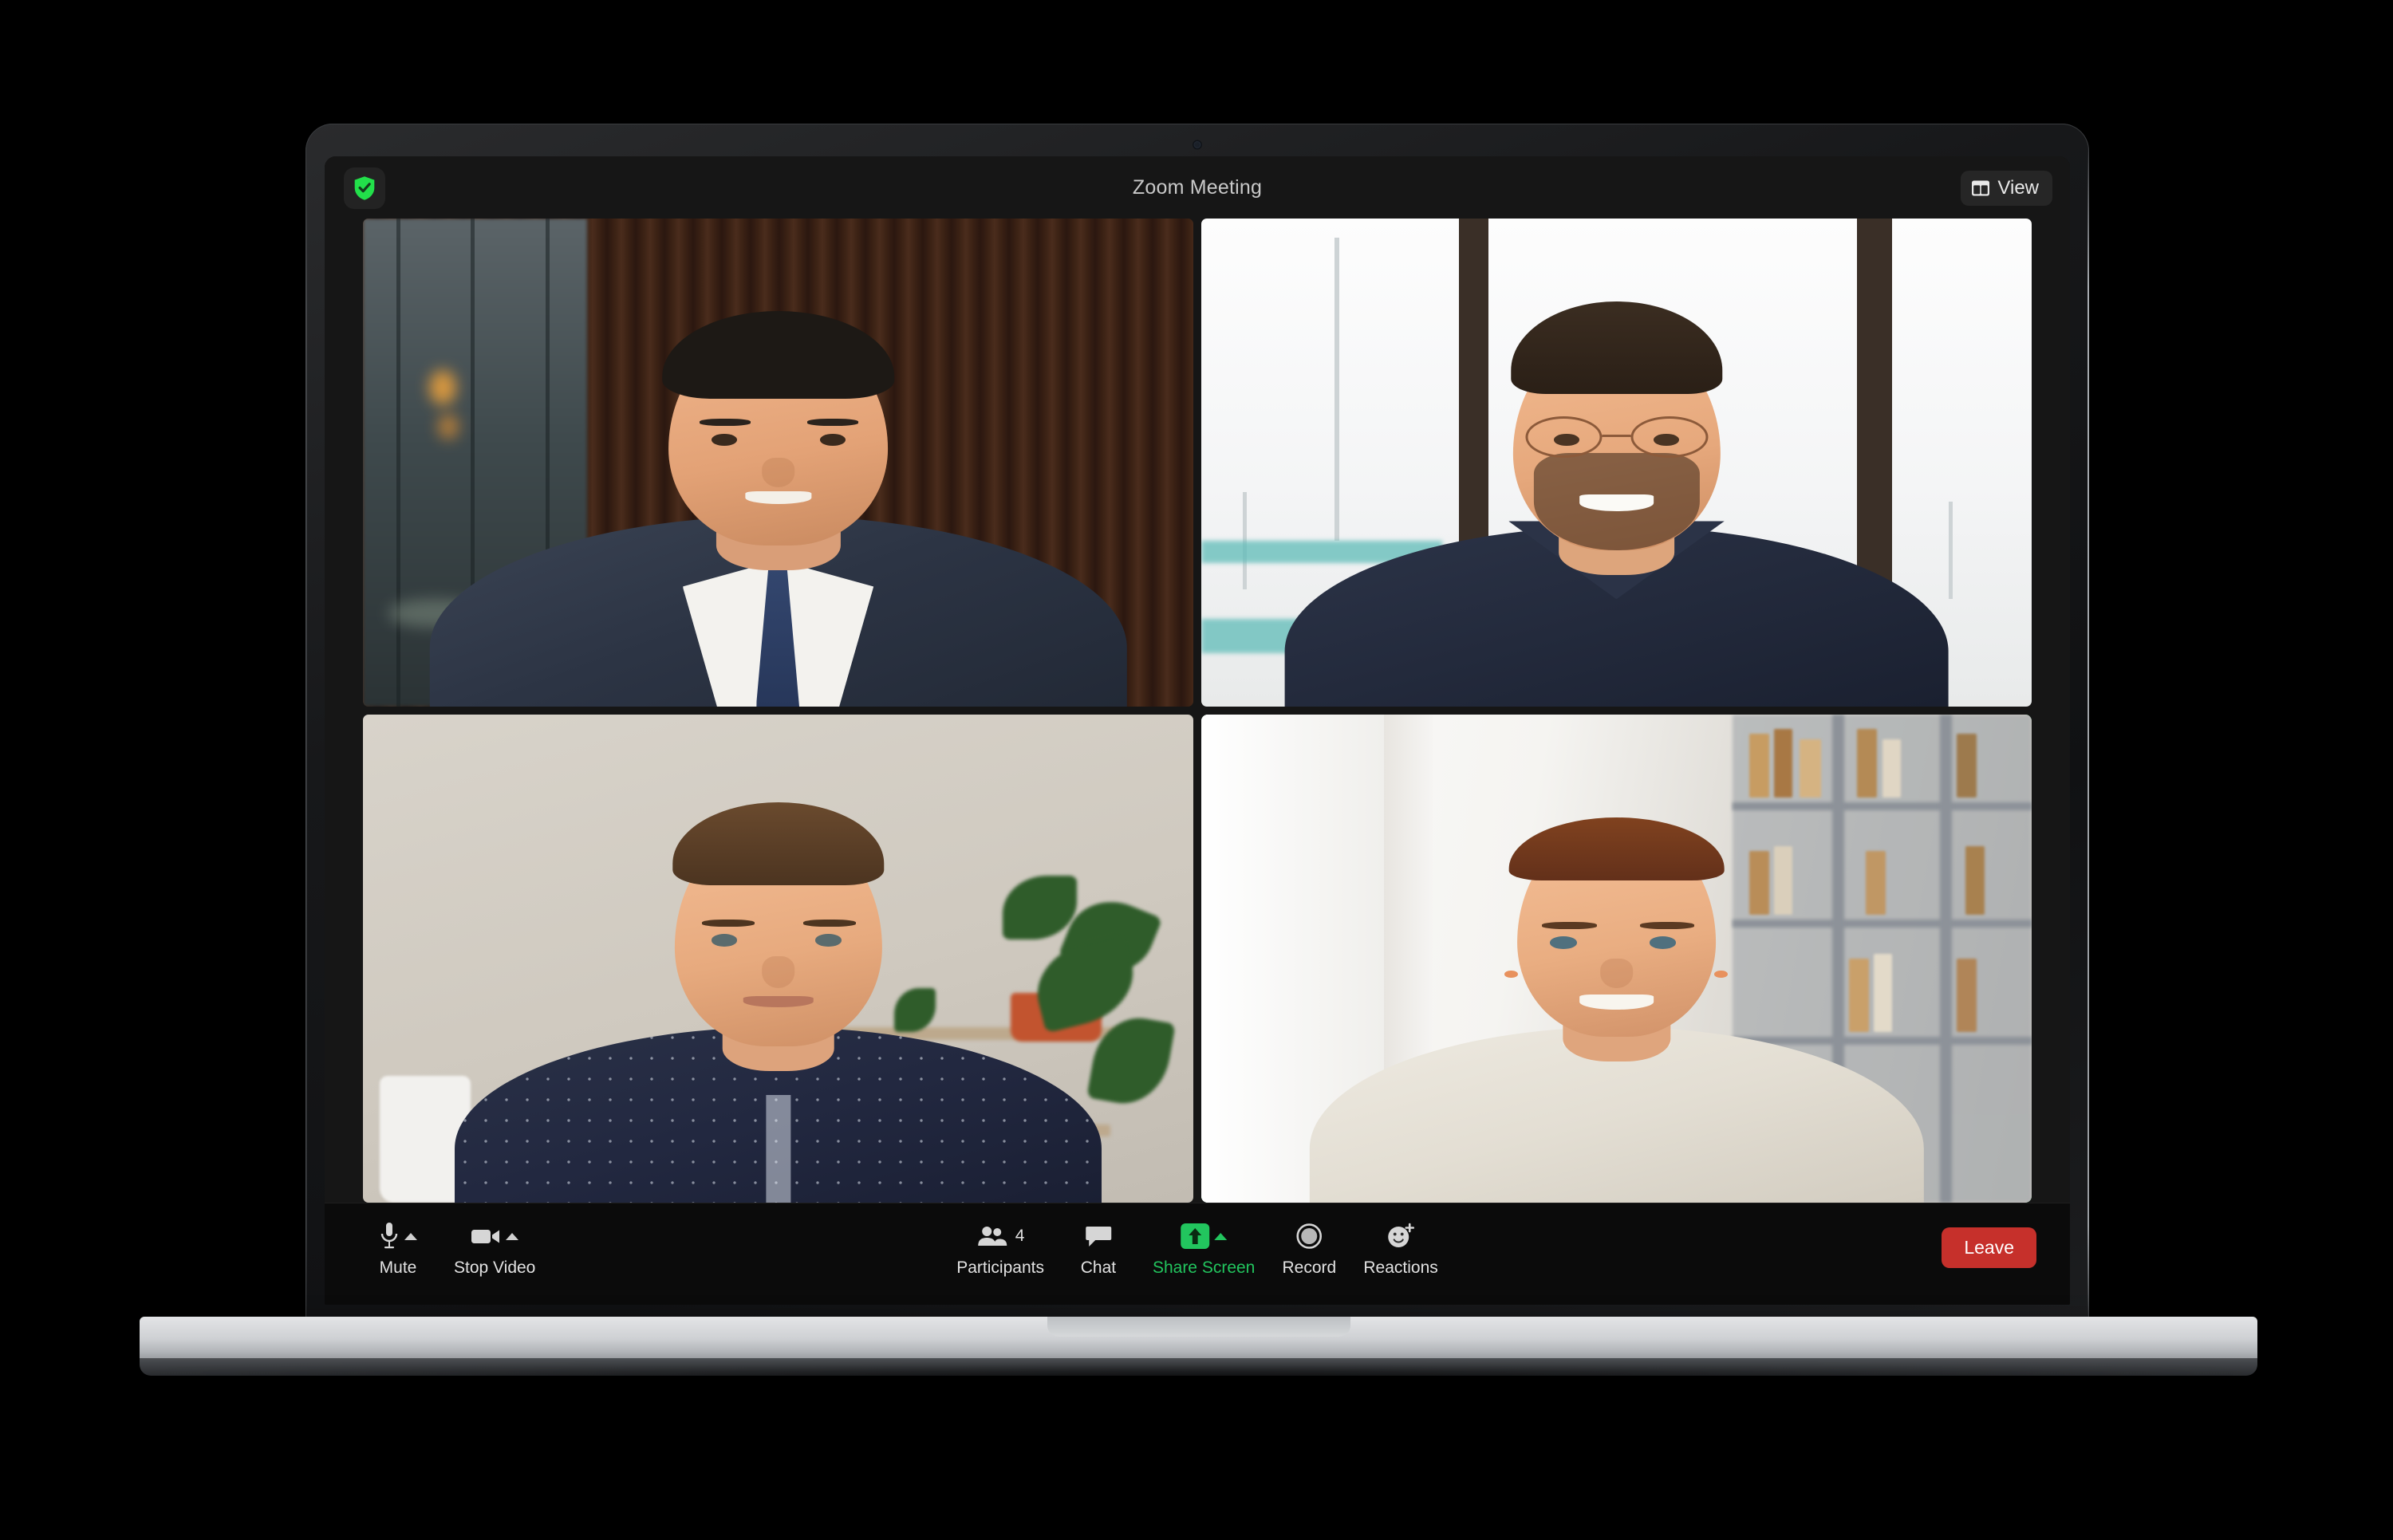  What do you see at coordinates (1197, 144) in the screenshot?
I see `webcam-icon` at bounding box center [1197, 144].